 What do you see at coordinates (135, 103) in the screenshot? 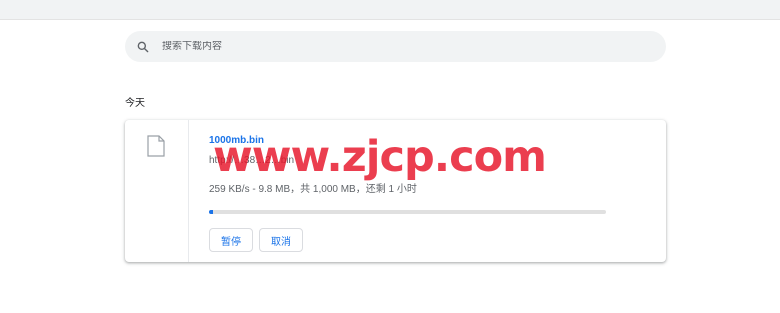
I see `section-title-today: 今天` at bounding box center [135, 103].